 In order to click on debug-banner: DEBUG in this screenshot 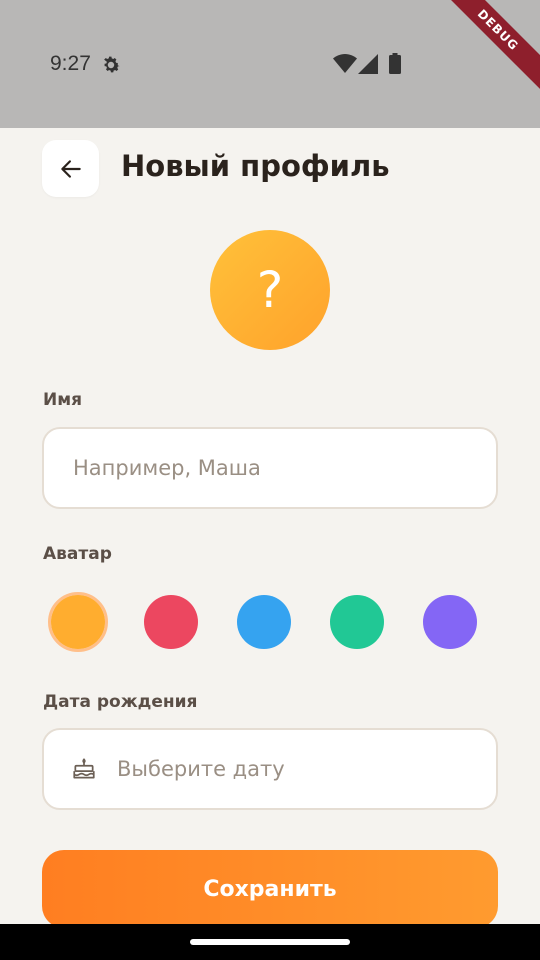, I will do `click(486, 48)`.